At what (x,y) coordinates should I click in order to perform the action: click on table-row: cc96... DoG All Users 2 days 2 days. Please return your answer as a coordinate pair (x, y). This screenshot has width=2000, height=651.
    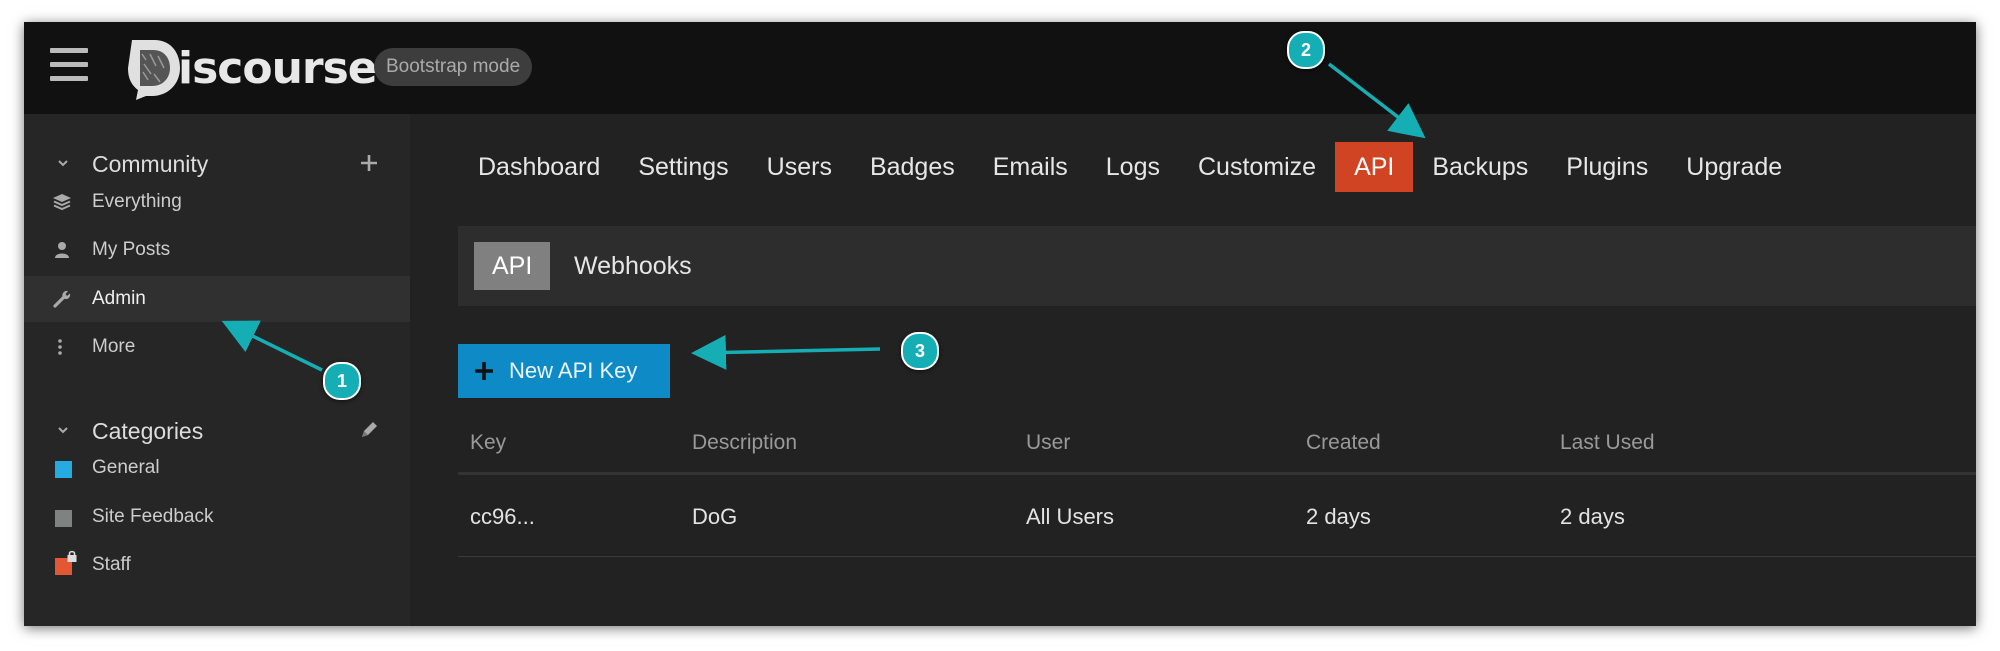
    Looking at the image, I should click on (1217, 517).